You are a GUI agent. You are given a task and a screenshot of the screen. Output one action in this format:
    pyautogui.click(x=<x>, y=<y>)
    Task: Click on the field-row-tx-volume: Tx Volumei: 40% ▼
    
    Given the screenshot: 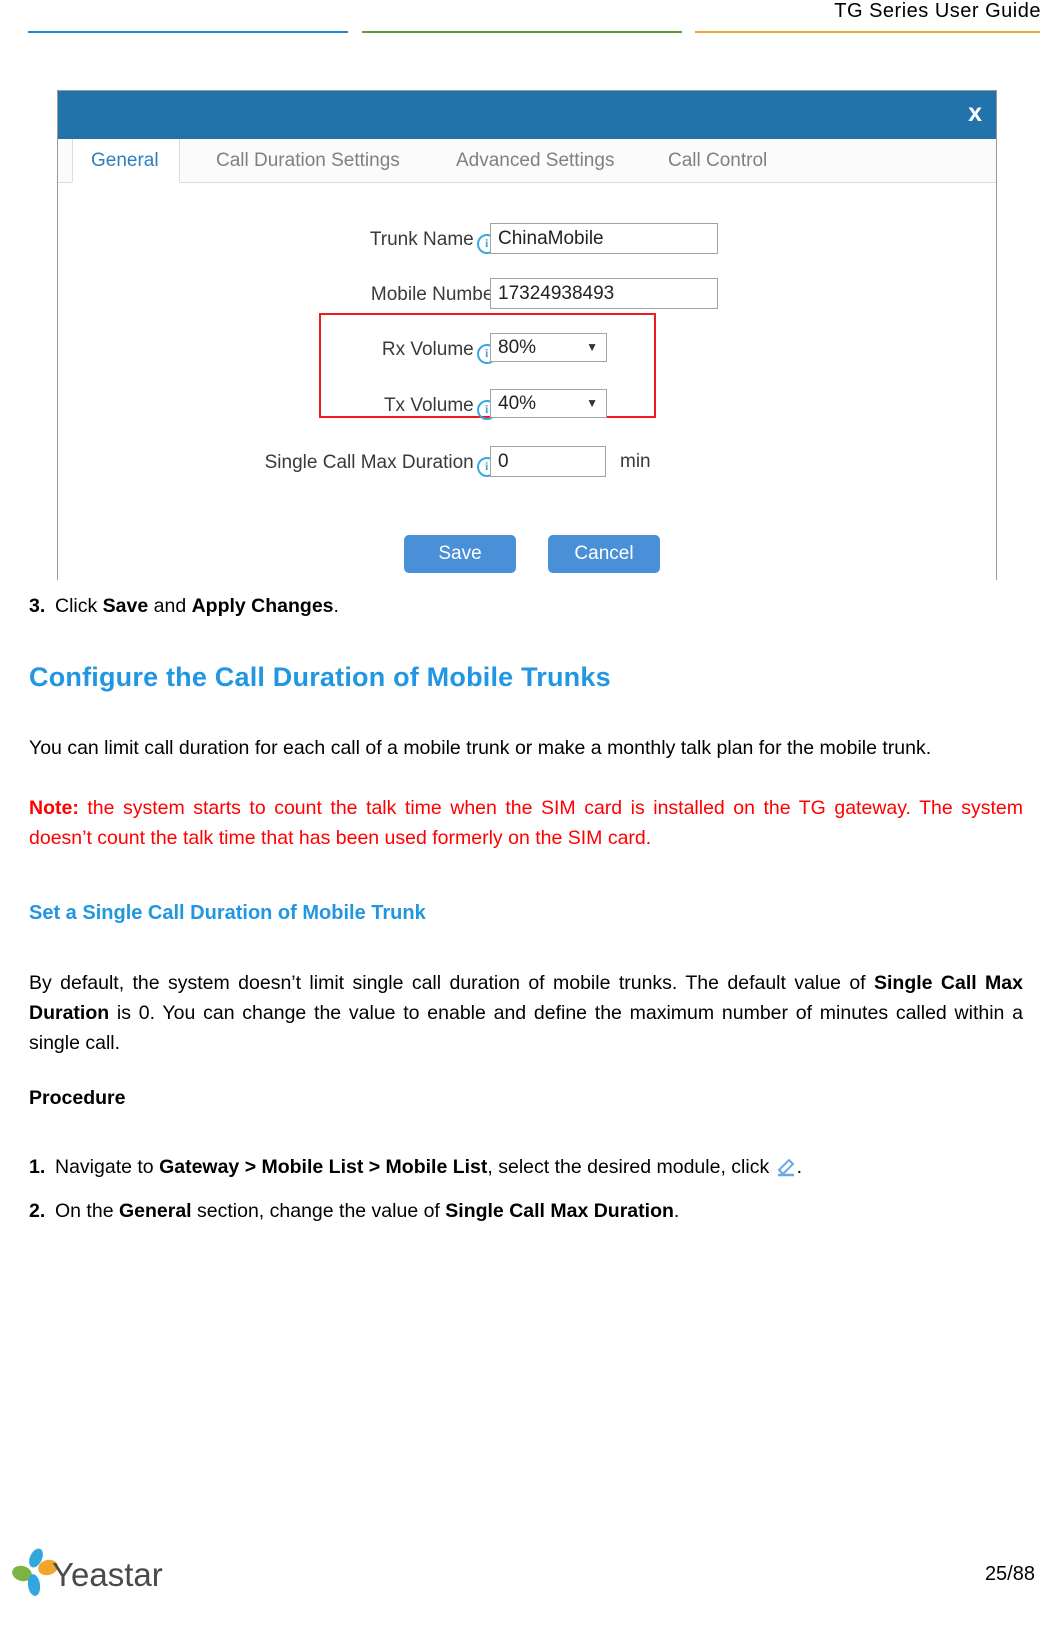 What is the action you would take?
    pyautogui.click(x=527, y=406)
    